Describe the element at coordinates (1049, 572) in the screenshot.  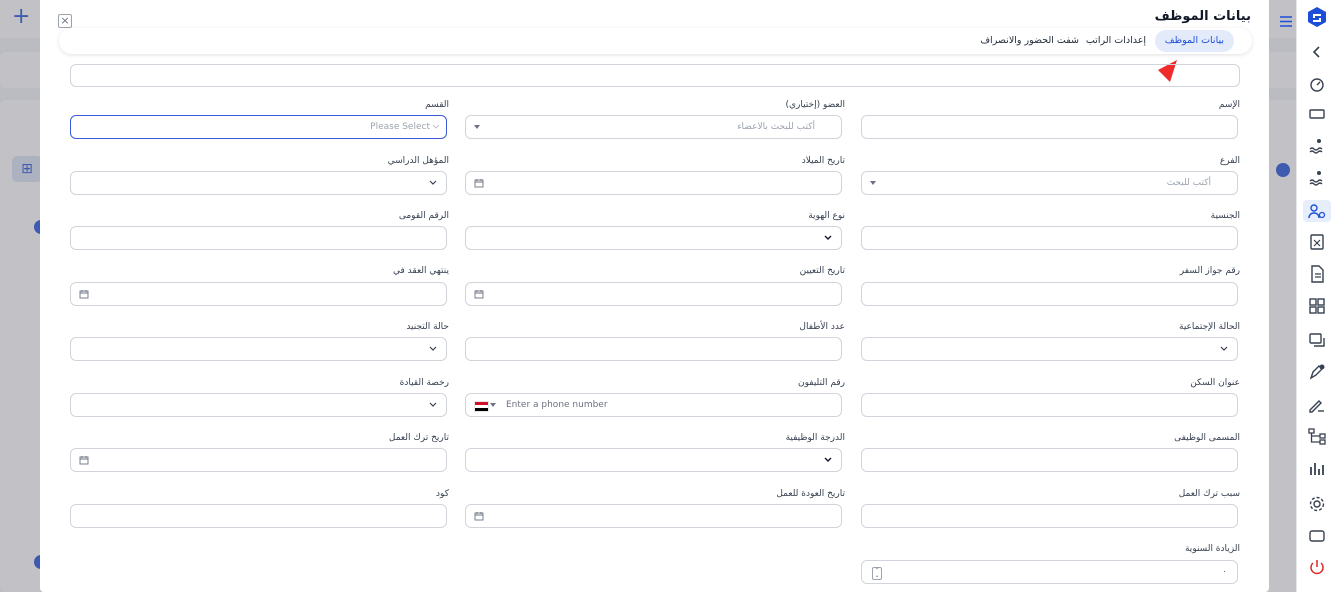
I see `annual-raise-input: ⌃ ⌄ ٠` at that location.